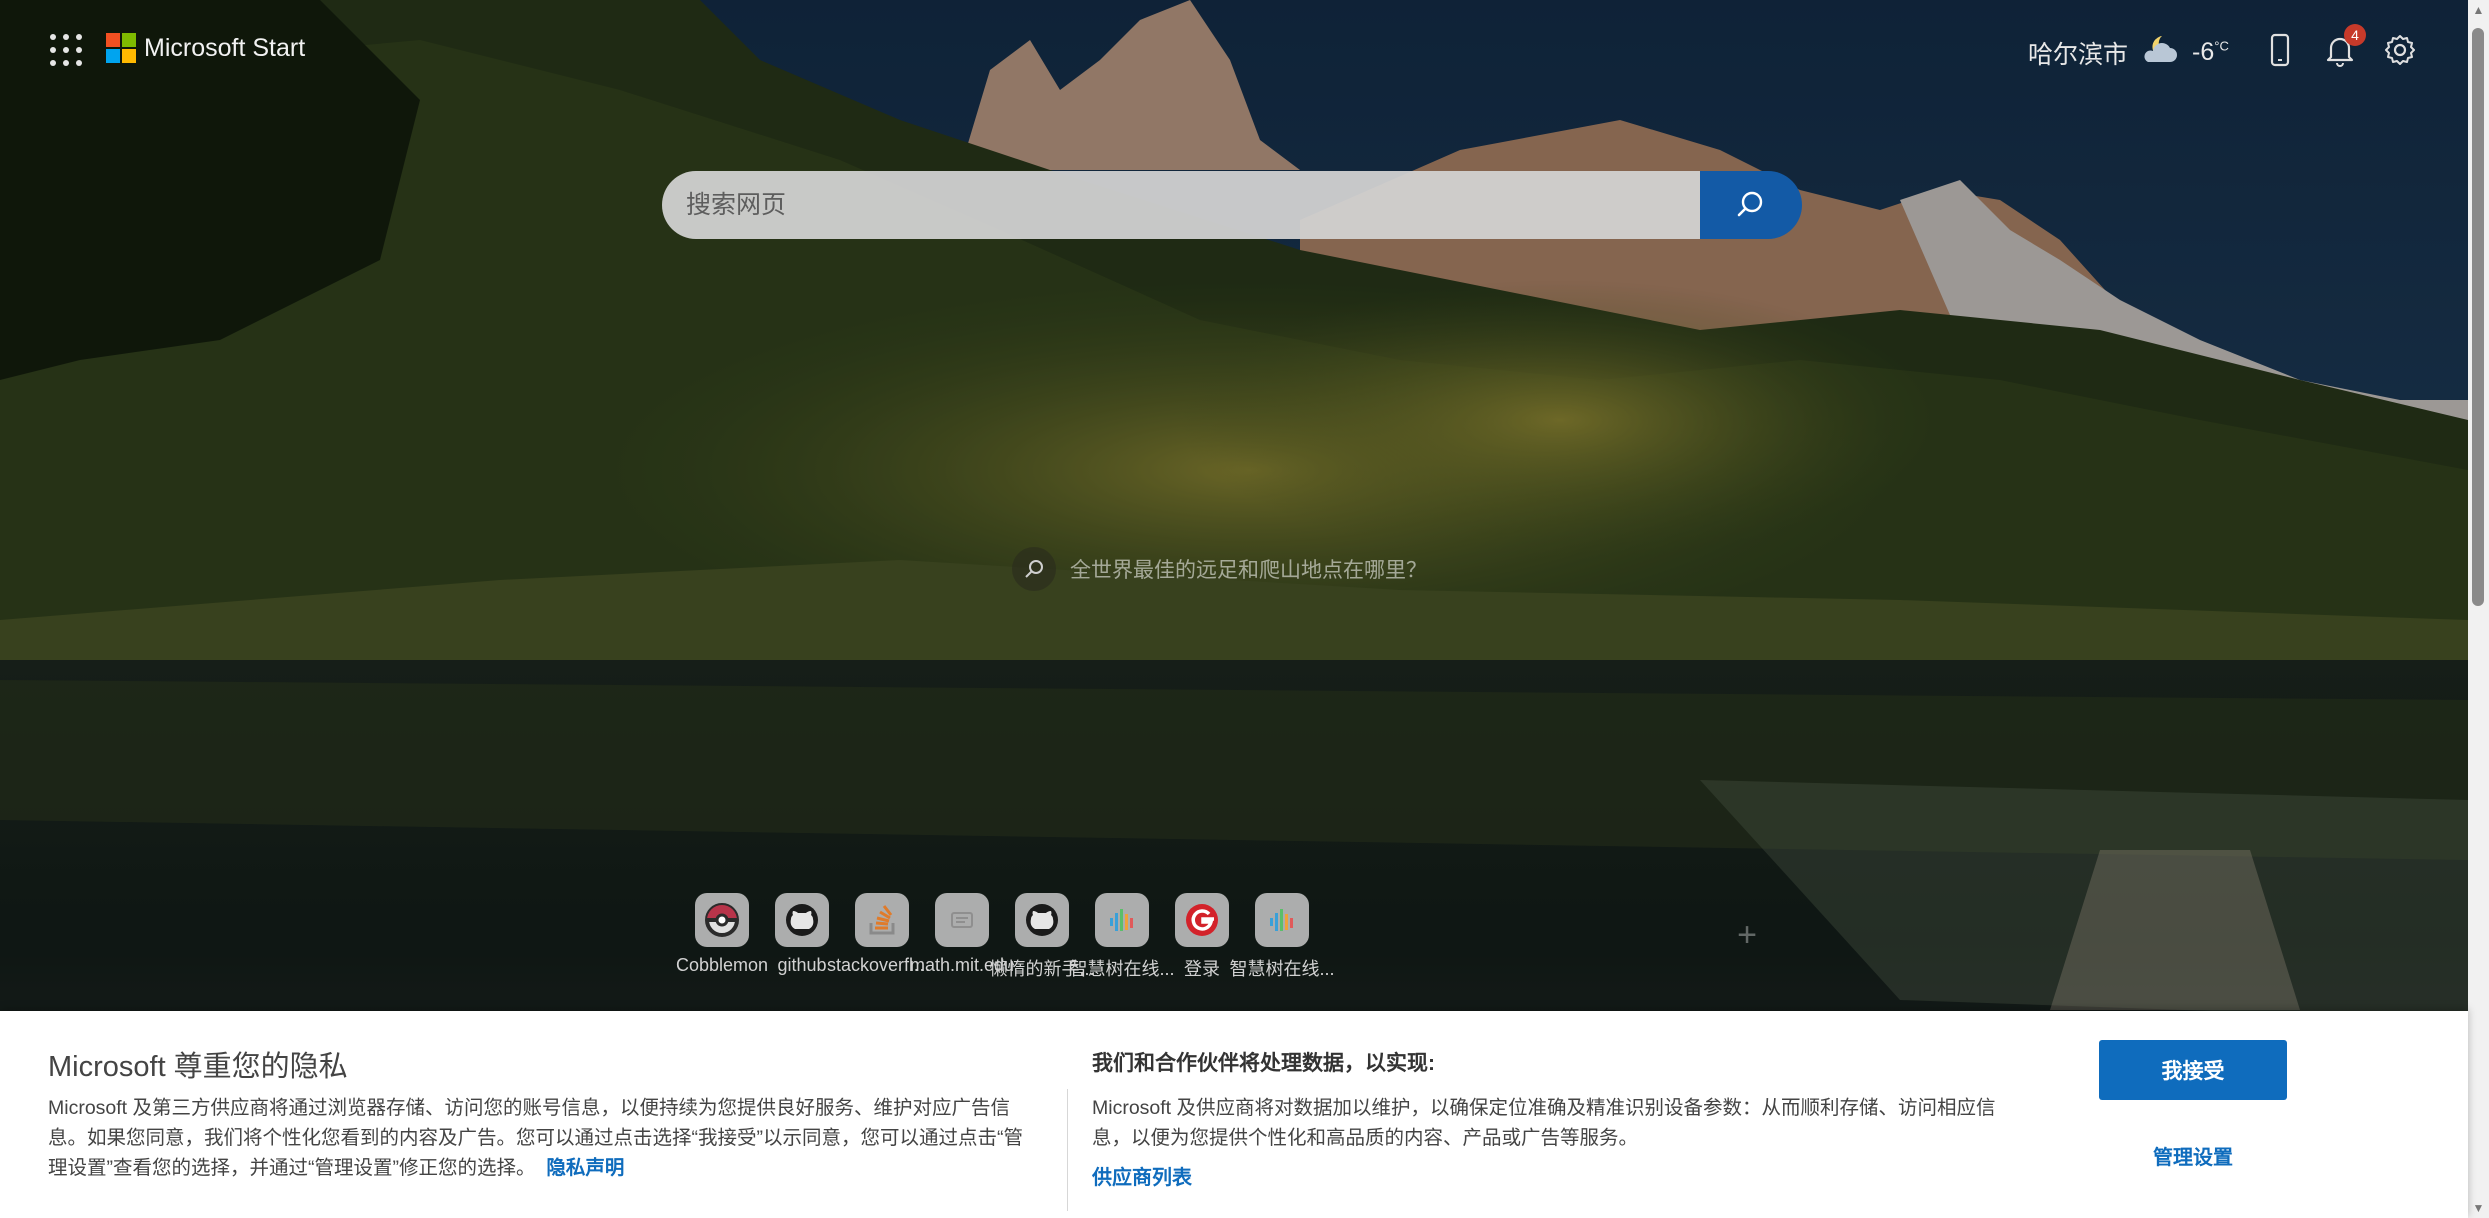 The width and height of the screenshot is (2489, 1218). I want to click on brand-name: Microsoft Start, so click(225, 47).